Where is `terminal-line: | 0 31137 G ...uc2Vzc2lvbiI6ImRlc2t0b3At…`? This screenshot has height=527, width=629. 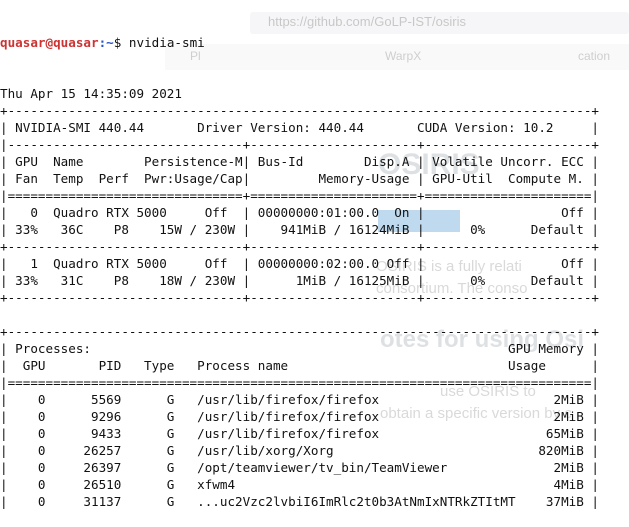
terminal-line: | 0 31137 G ...uc2Vzc2lvbiI6ImRlc2t0b3At… is located at coordinates (299, 501).